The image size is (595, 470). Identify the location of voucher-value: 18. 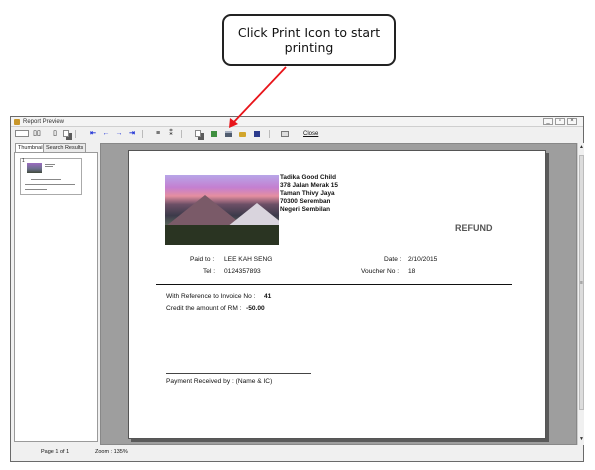
(412, 271).